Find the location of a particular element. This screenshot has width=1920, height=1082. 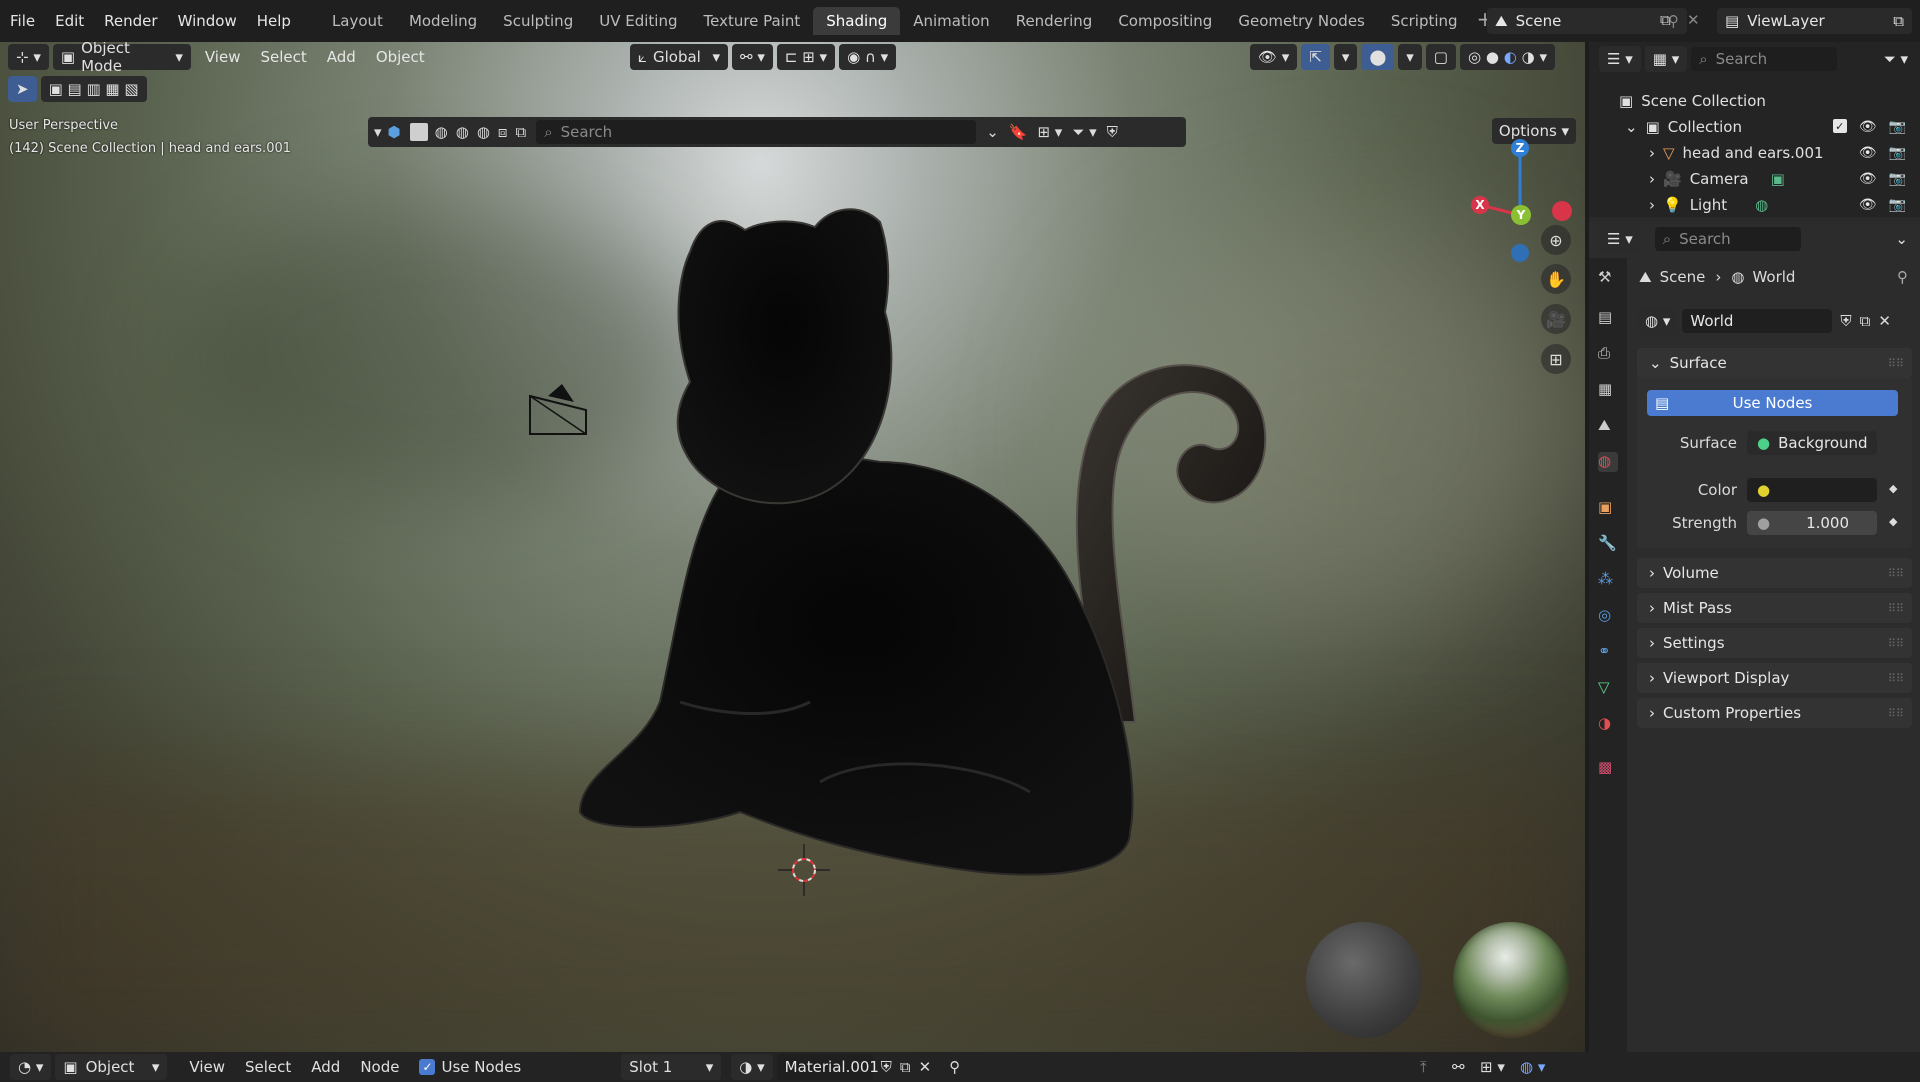

neg-x-axis-icon is located at coordinates (1562, 211).